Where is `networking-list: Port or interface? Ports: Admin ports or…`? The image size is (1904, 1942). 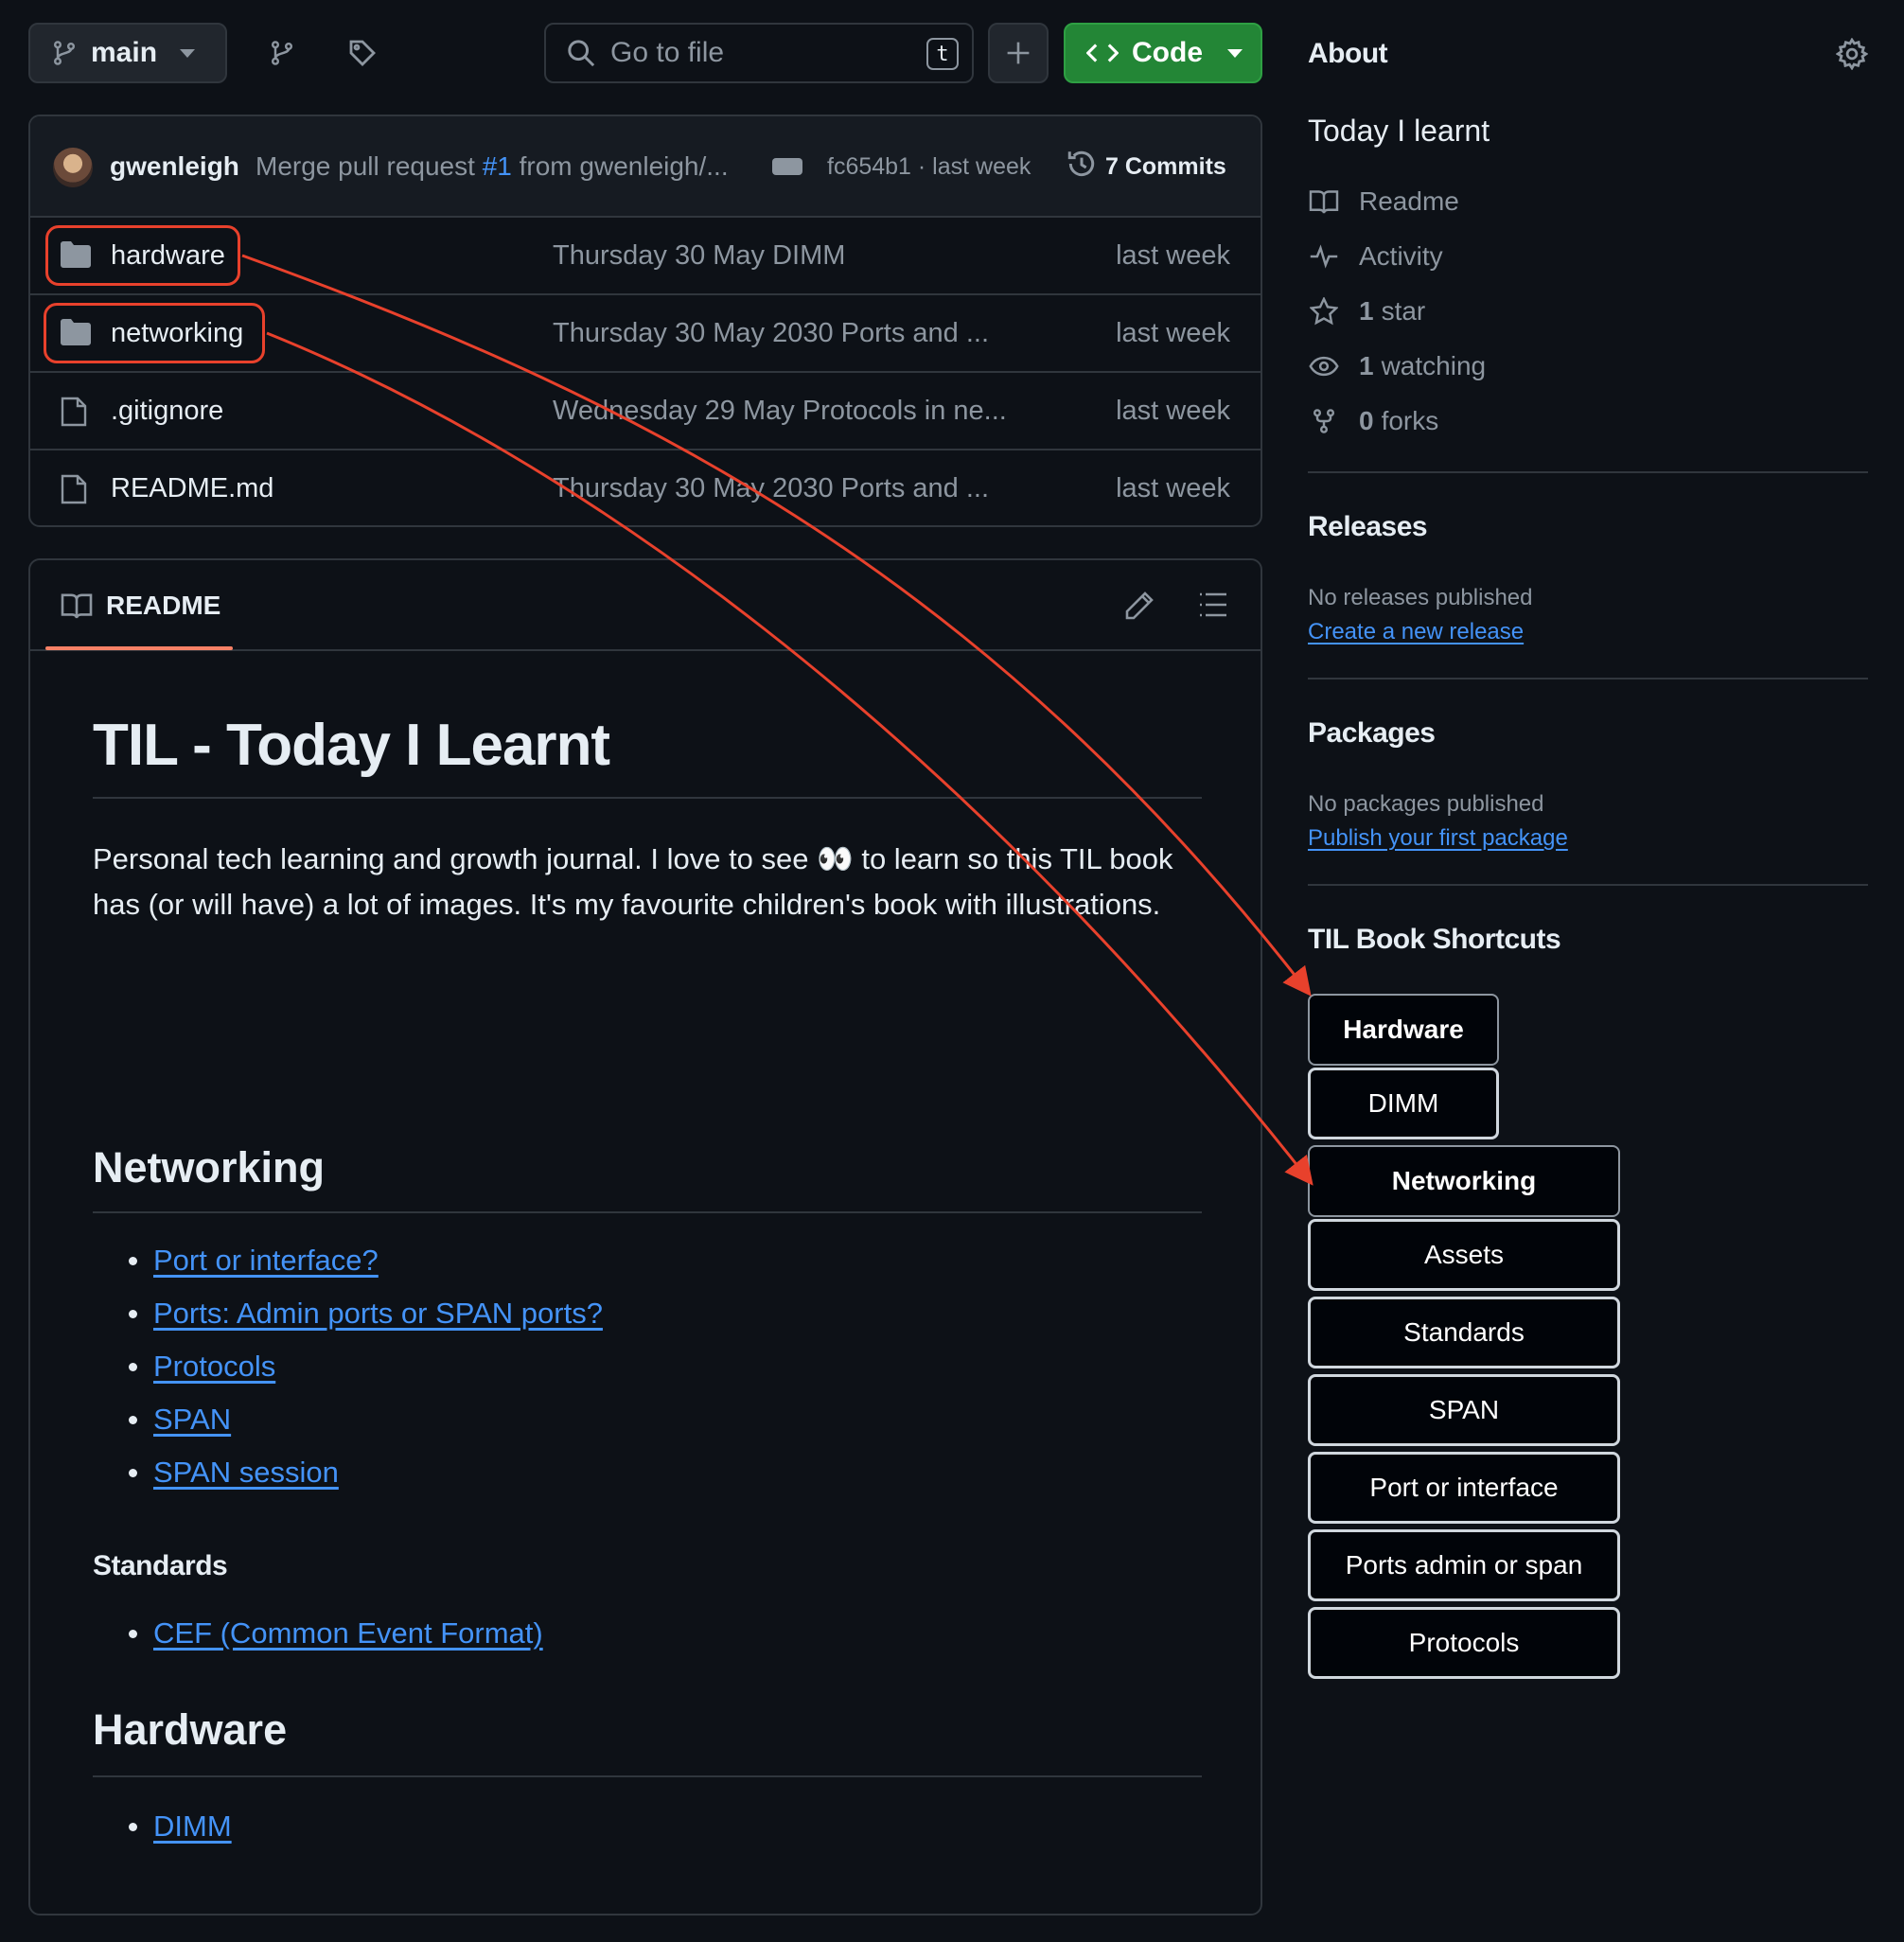
networking-list: Port or interface? Ports: Admin ports or… is located at coordinates (348, 1372).